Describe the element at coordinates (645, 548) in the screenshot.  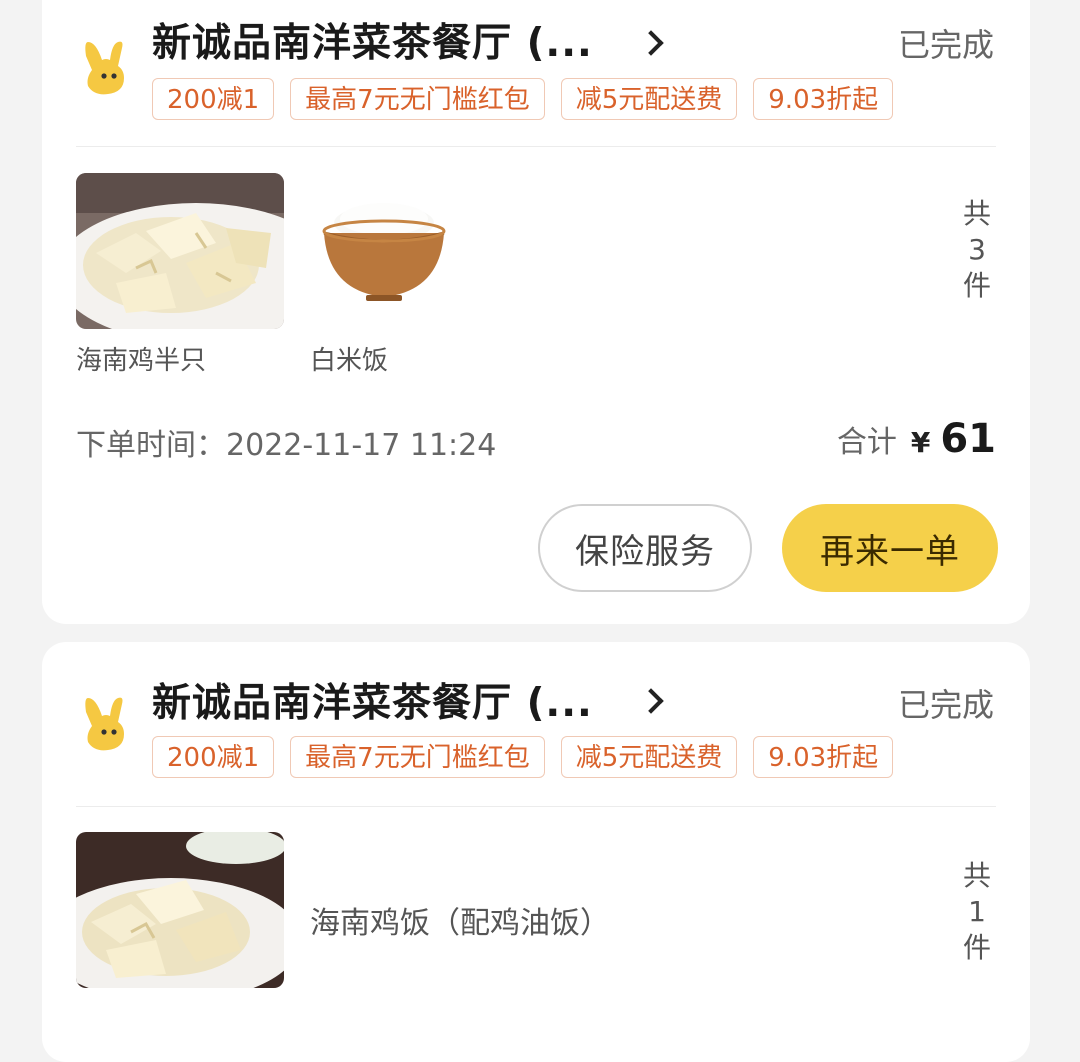
I see `insurance-service-button: 保险服务` at that location.